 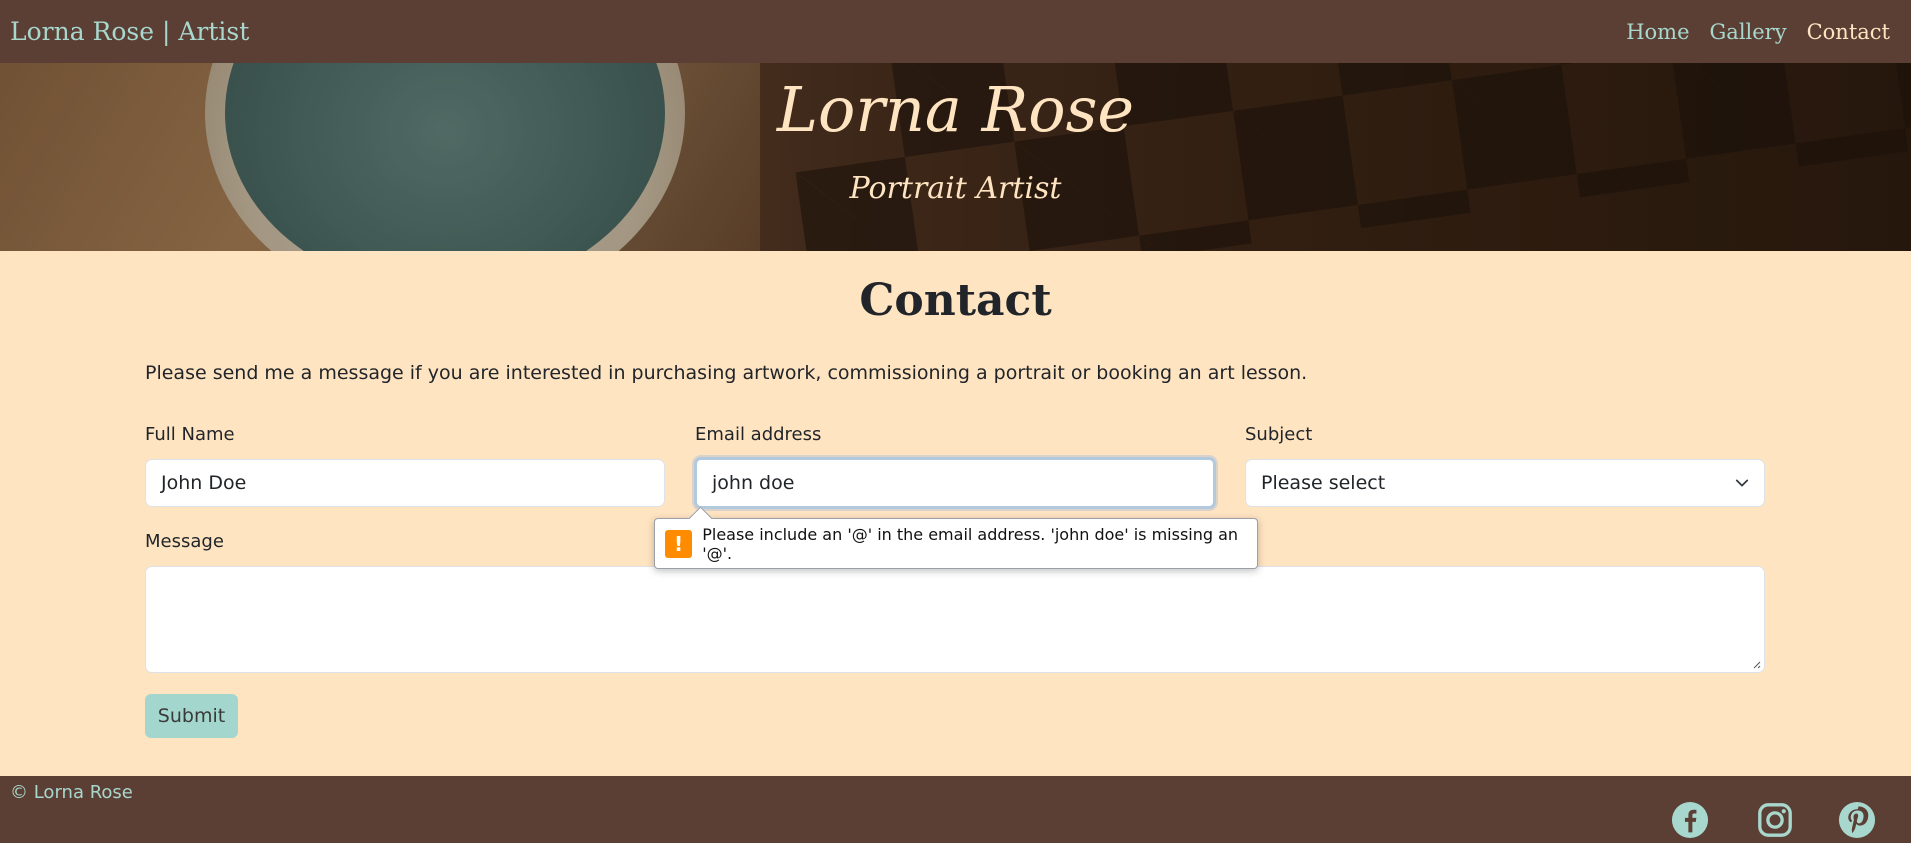 I want to click on hero-subtitle: Portrait Artist, so click(x=955, y=188).